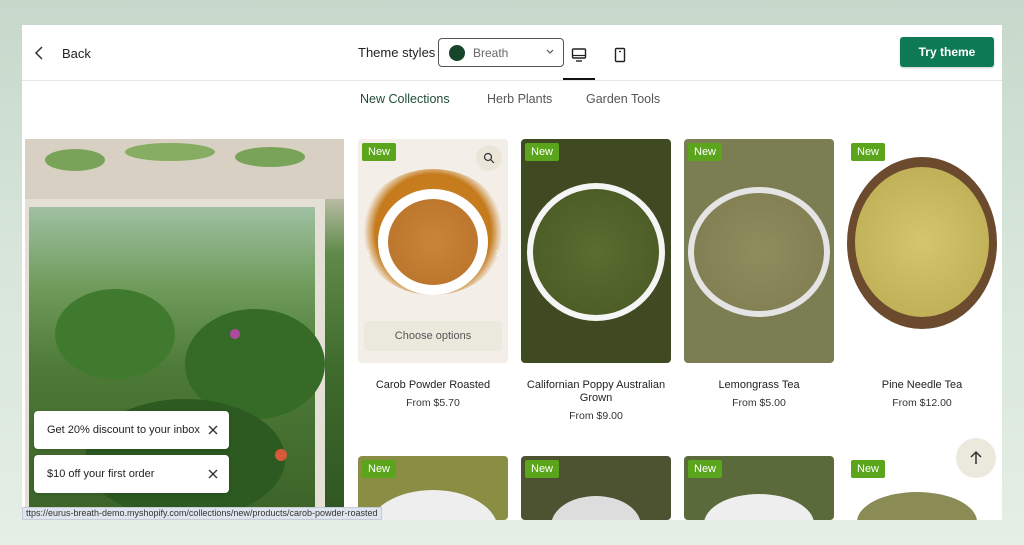  I want to click on back-label: Back, so click(76, 53).